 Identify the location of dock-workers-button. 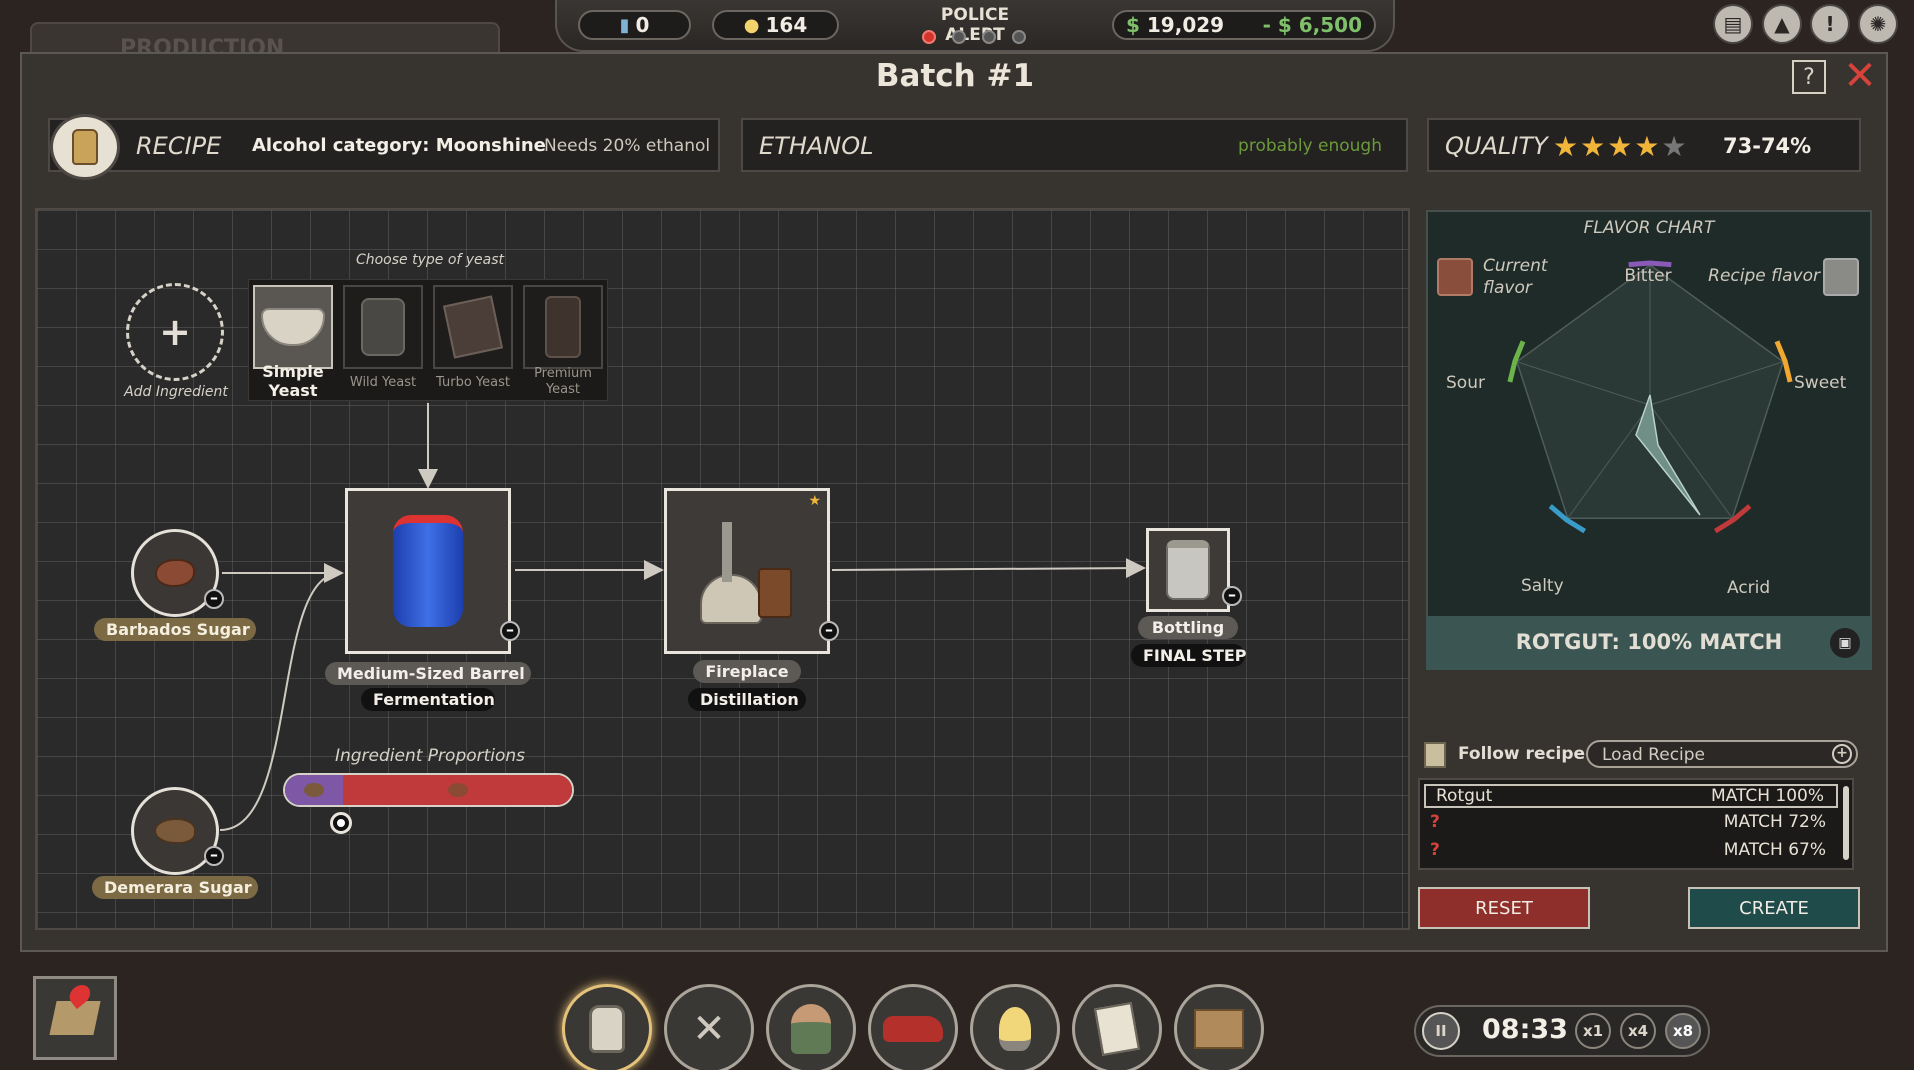
(811, 1027).